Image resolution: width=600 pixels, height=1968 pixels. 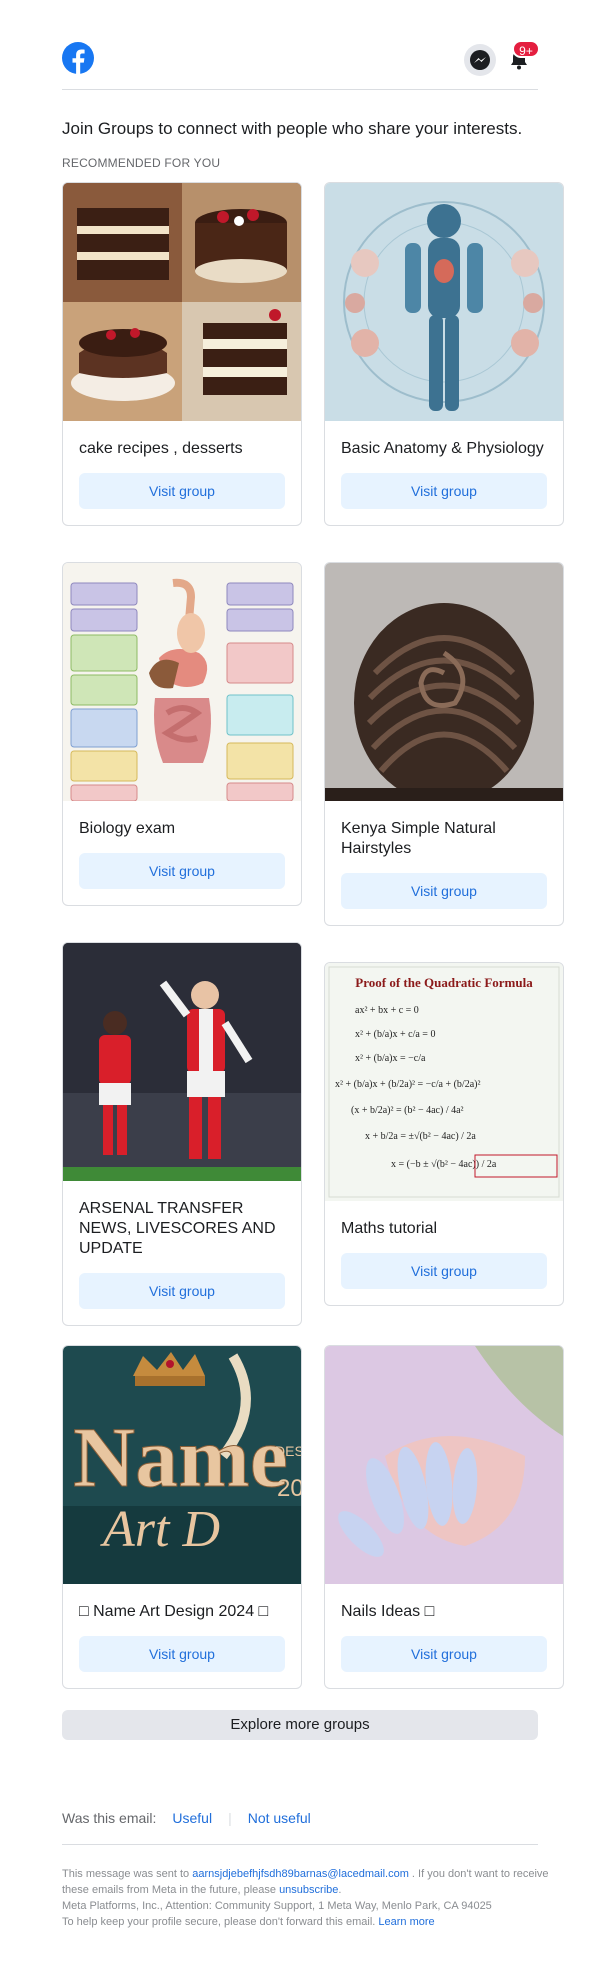 I want to click on group-name: Maths tutorial, so click(x=444, y=1220).